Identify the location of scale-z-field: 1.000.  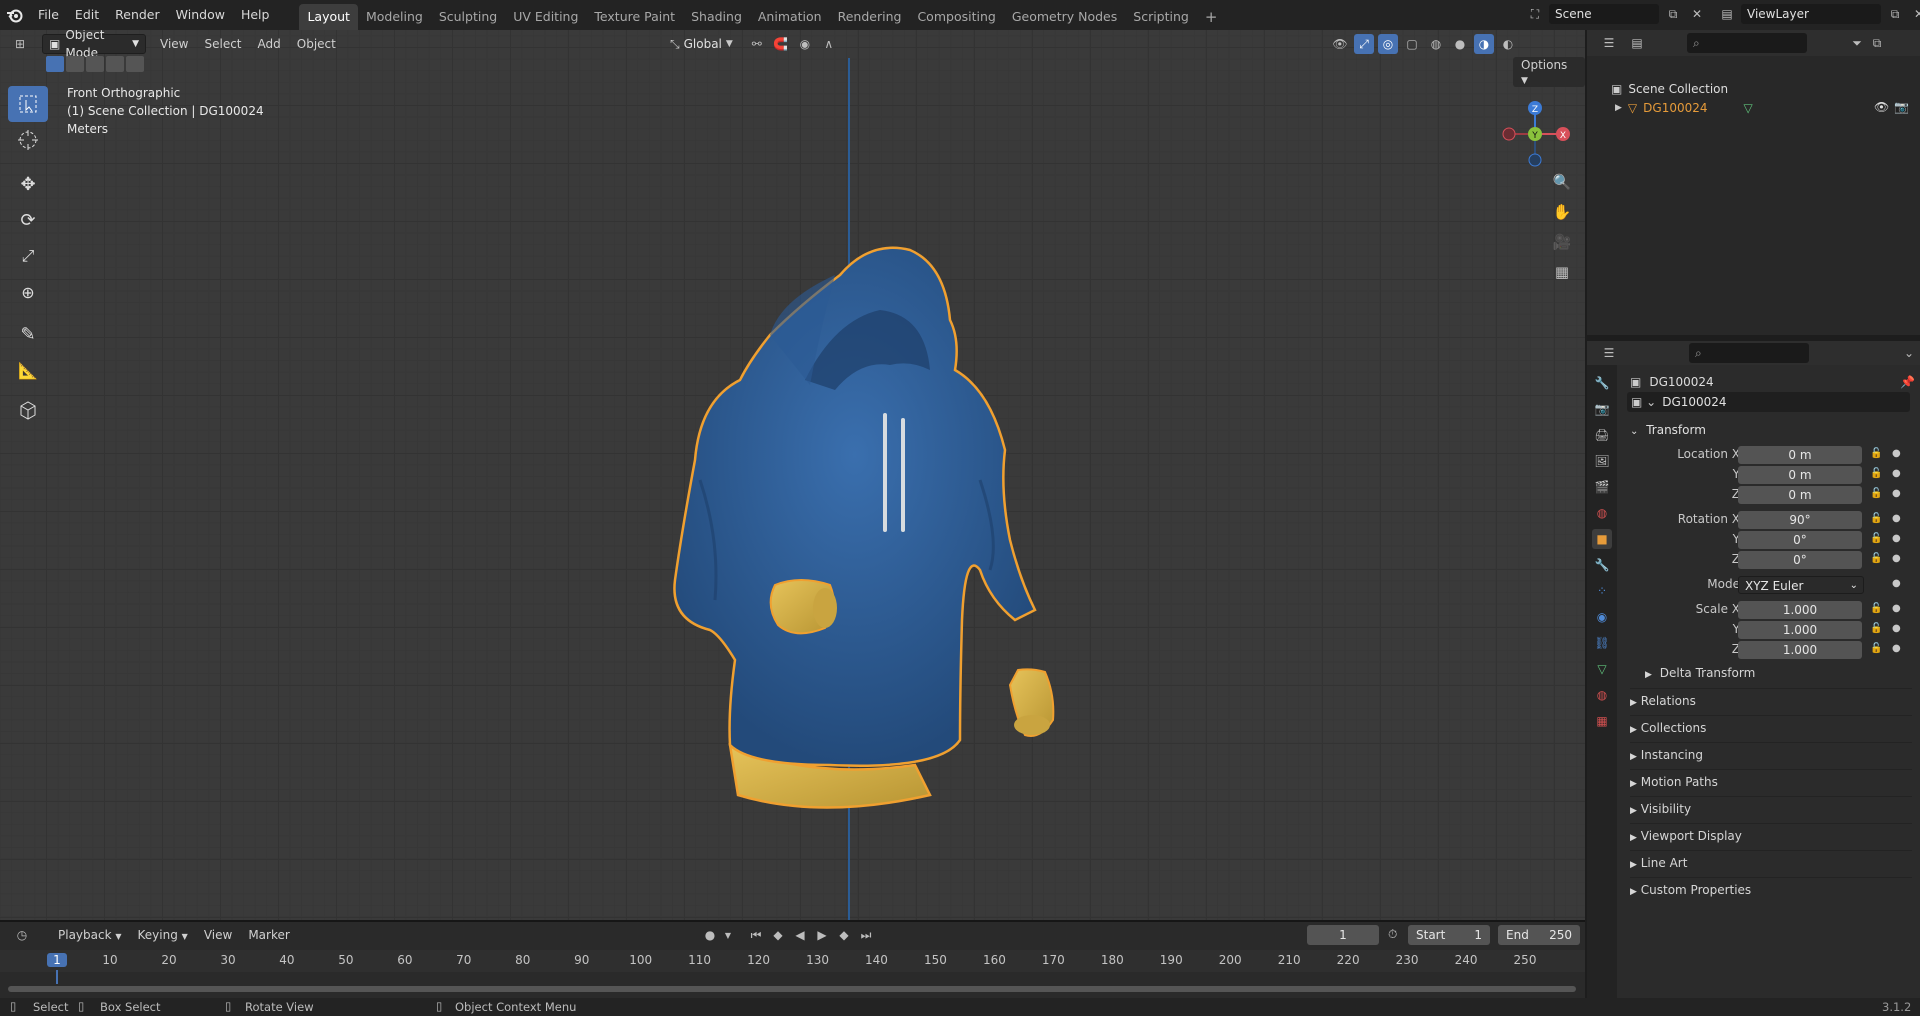
(1800, 650).